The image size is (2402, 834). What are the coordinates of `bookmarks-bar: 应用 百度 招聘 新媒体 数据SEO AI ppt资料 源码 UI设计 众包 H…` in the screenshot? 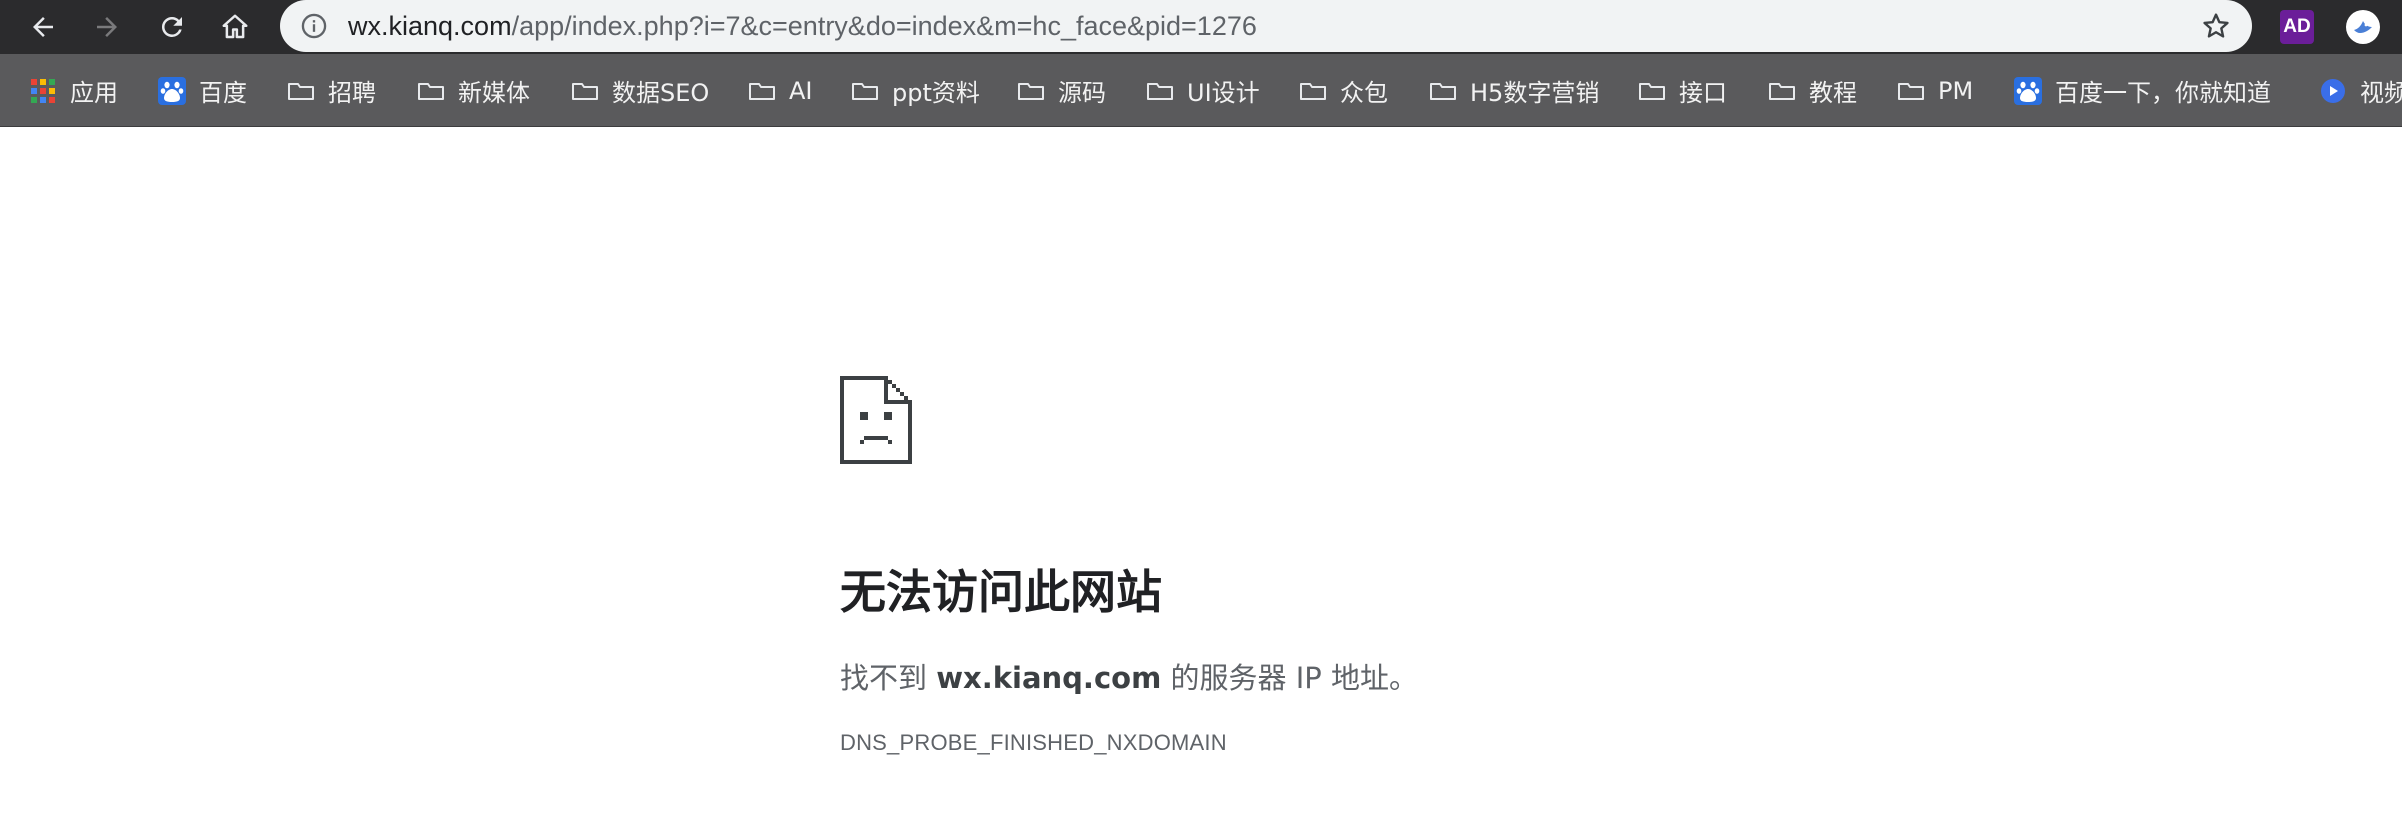 It's located at (1201, 90).